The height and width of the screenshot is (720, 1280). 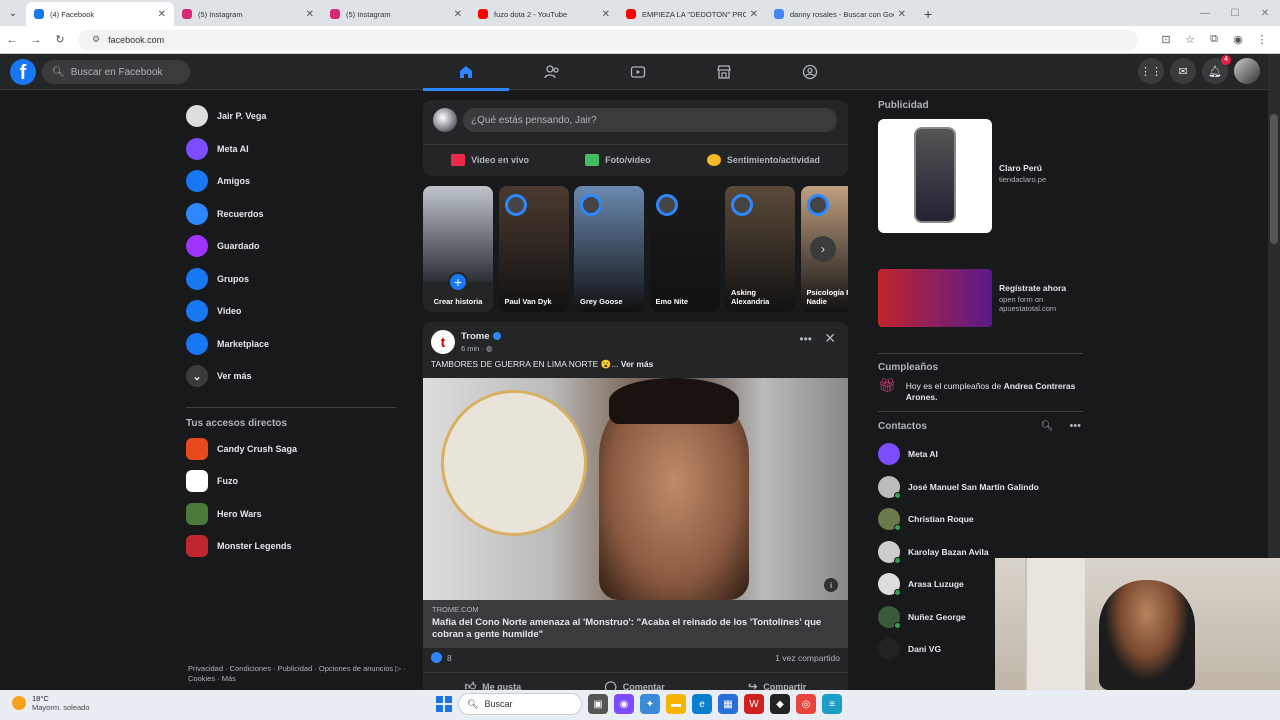 What do you see at coordinates (637, 364) in the screenshot?
I see `see-more-link: Ver más` at bounding box center [637, 364].